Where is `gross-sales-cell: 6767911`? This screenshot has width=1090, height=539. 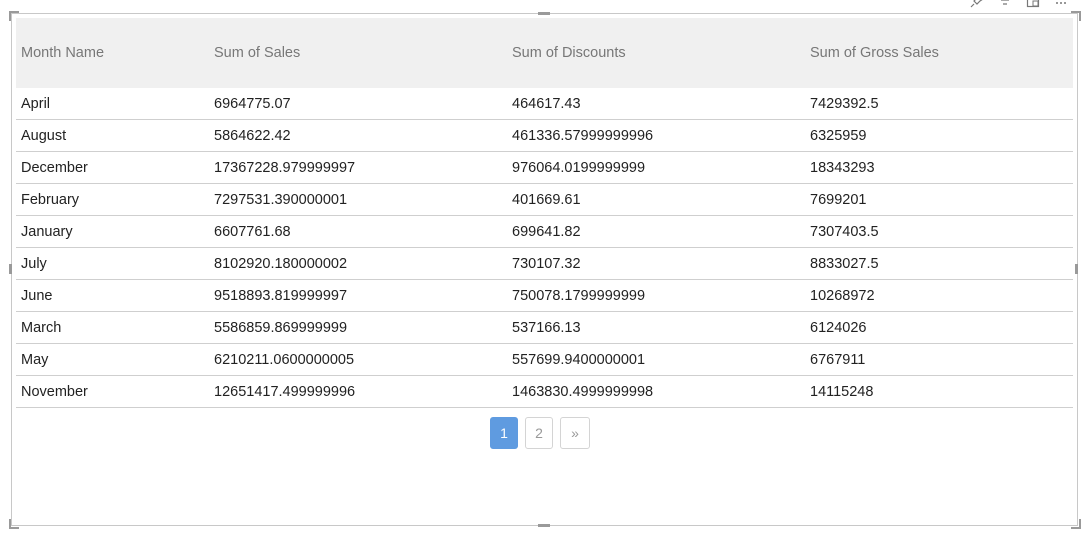 gross-sales-cell: 6767911 is located at coordinates (838, 359).